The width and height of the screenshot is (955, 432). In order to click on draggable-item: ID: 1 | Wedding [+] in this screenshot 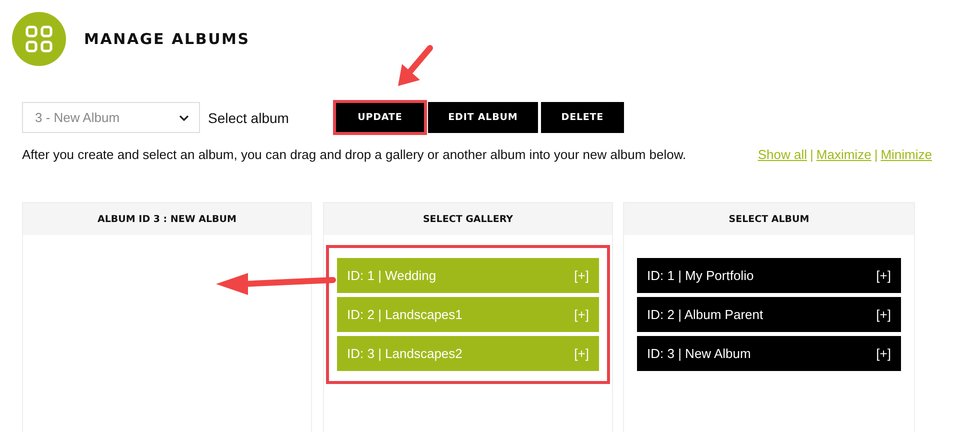, I will do `click(468, 275)`.